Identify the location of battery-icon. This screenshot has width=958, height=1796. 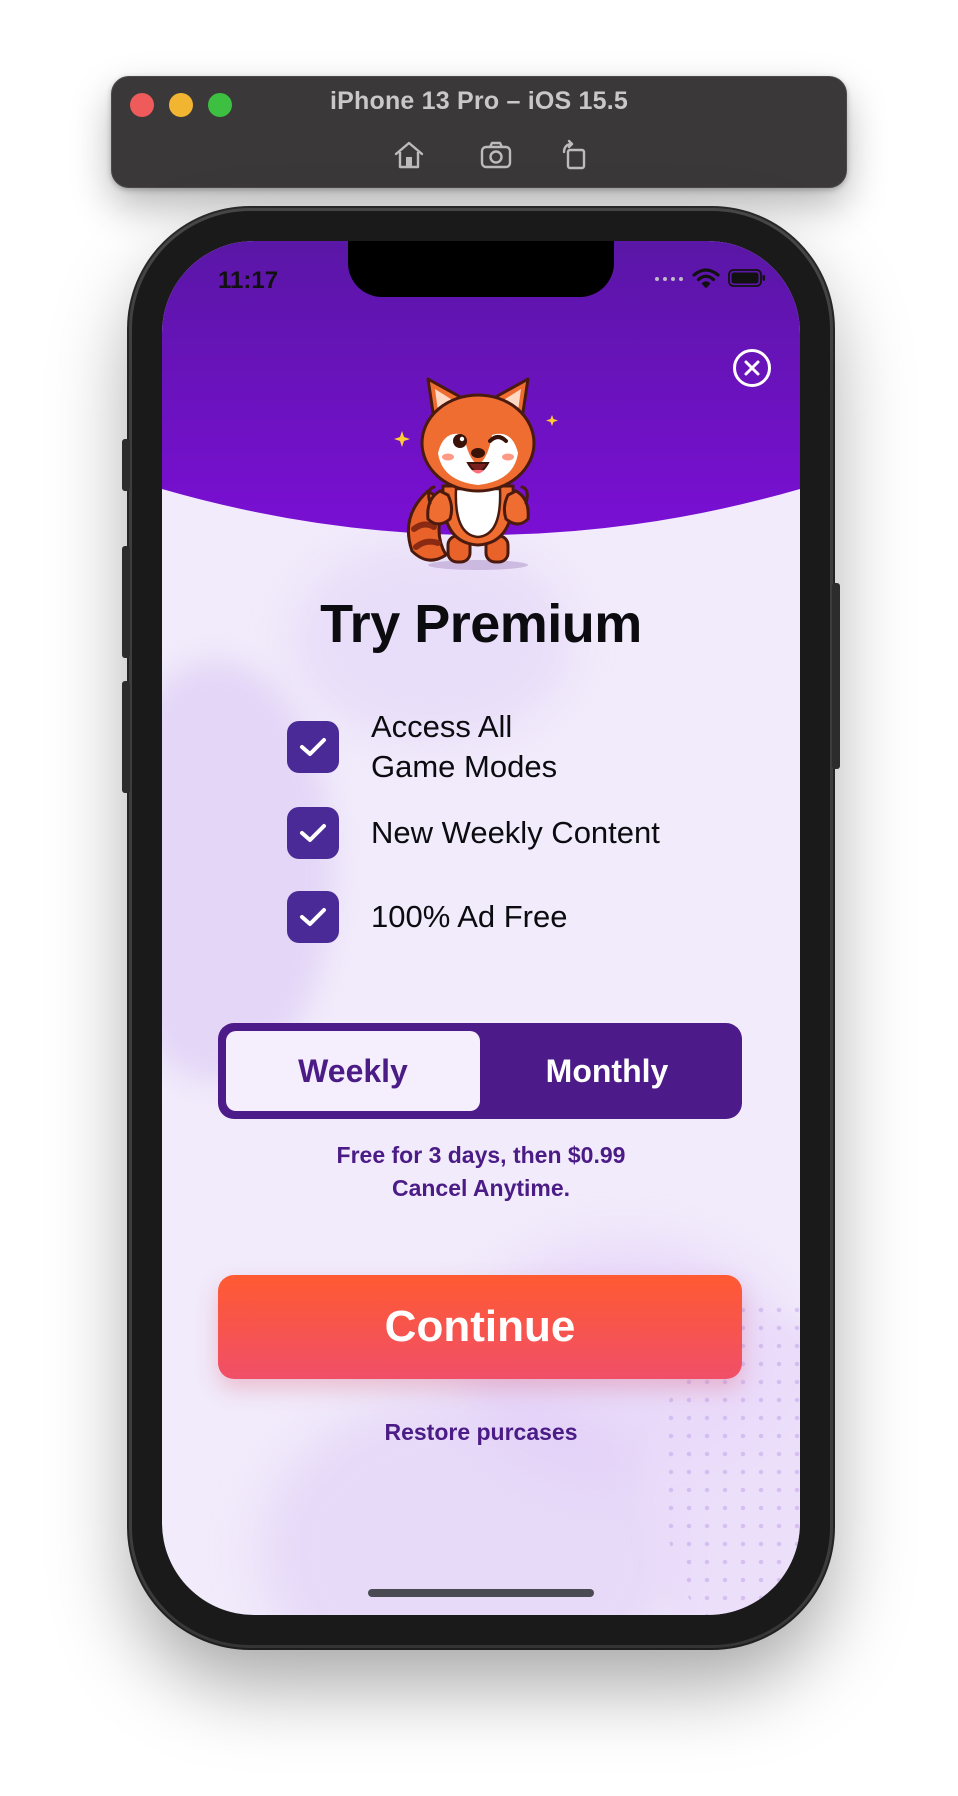
(746, 278).